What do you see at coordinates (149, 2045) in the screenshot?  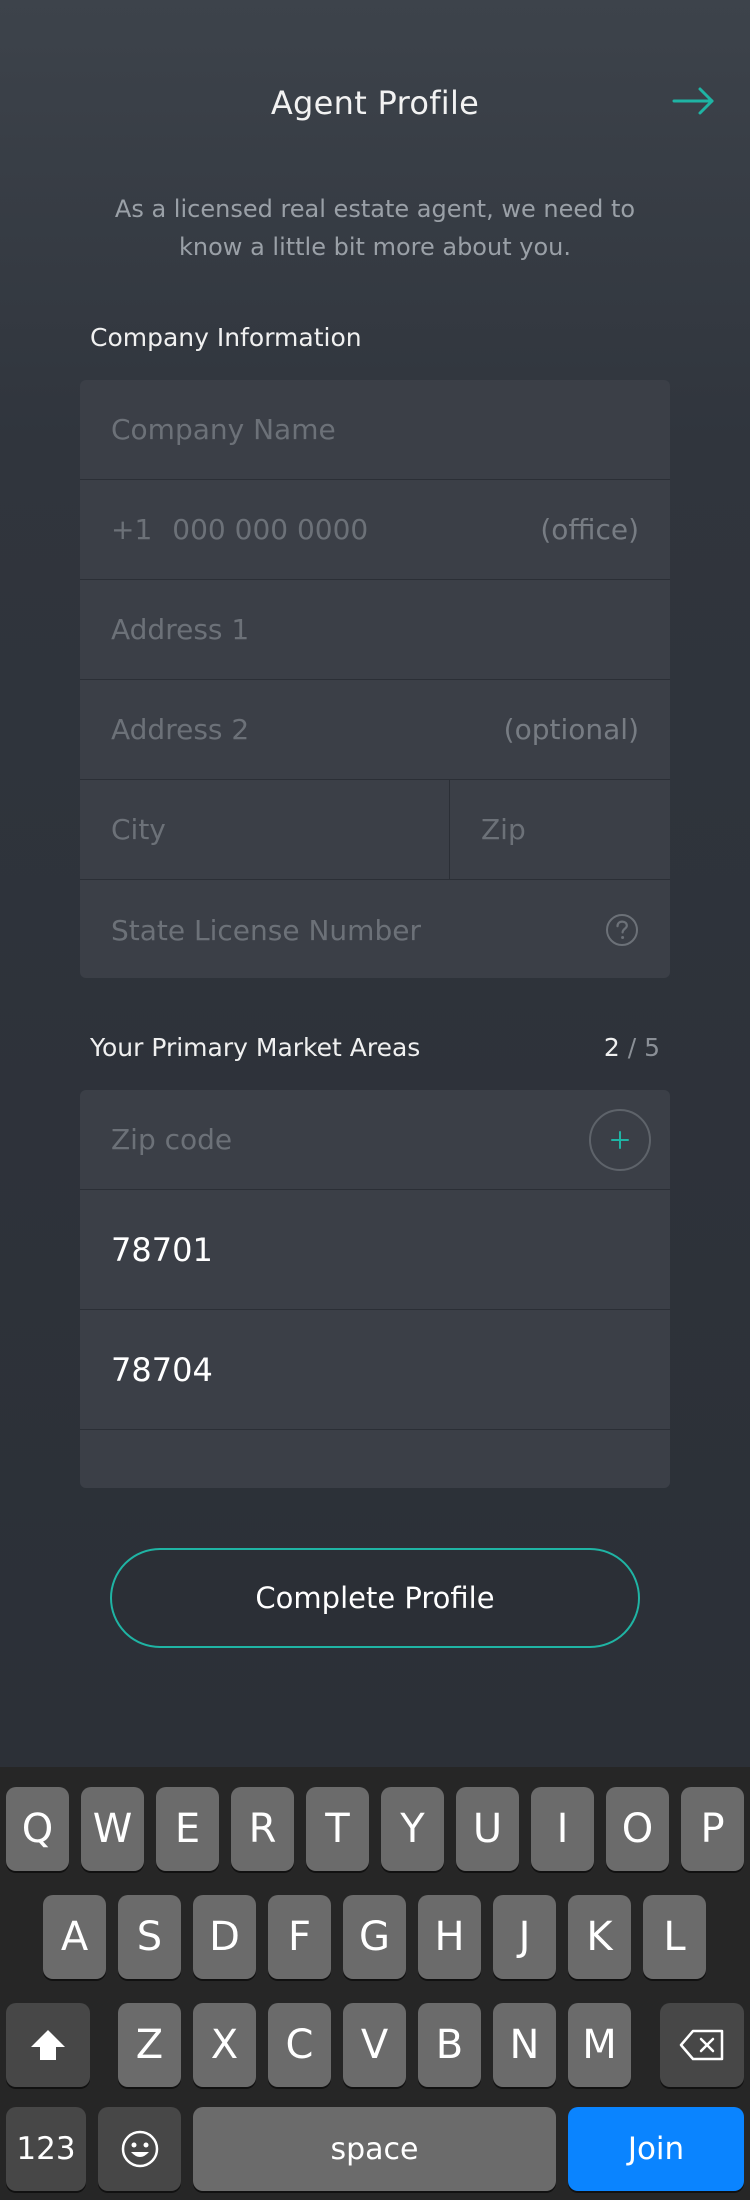 I see `key-z: Z` at bounding box center [149, 2045].